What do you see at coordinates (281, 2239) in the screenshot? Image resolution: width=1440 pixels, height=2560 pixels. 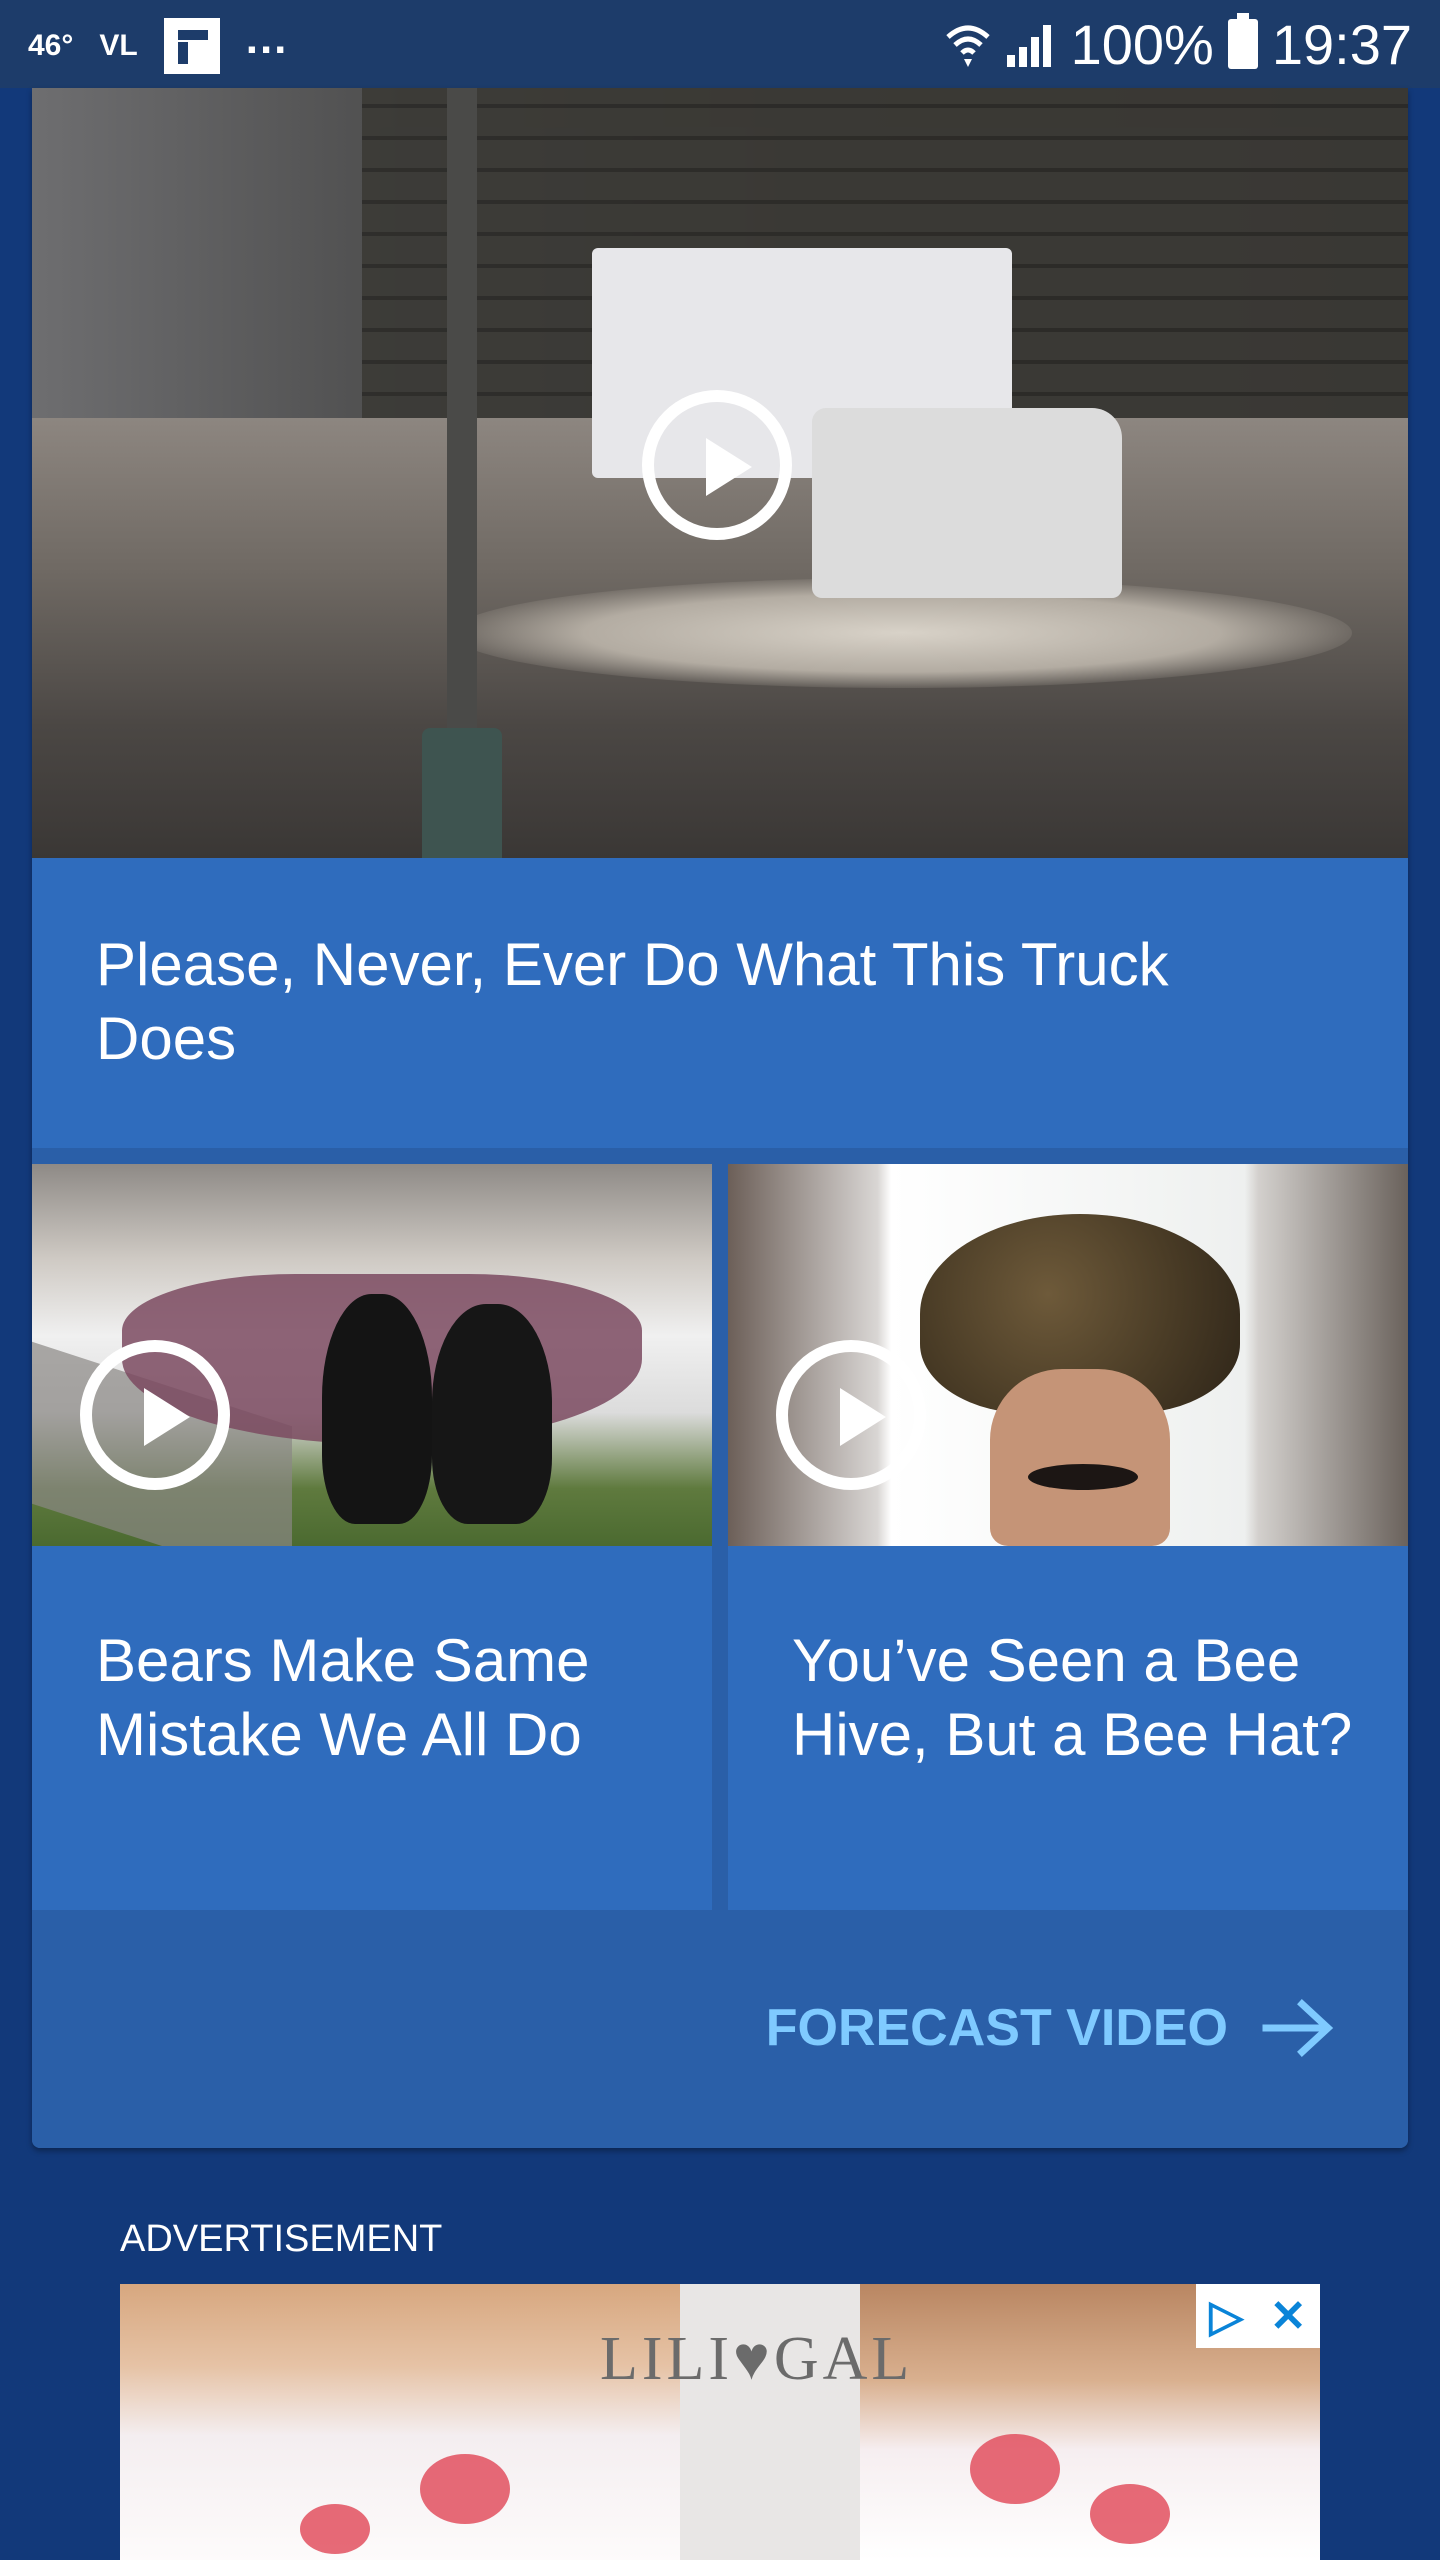 I see `advertisement-label: ADVERTISEMENT` at bounding box center [281, 2239].